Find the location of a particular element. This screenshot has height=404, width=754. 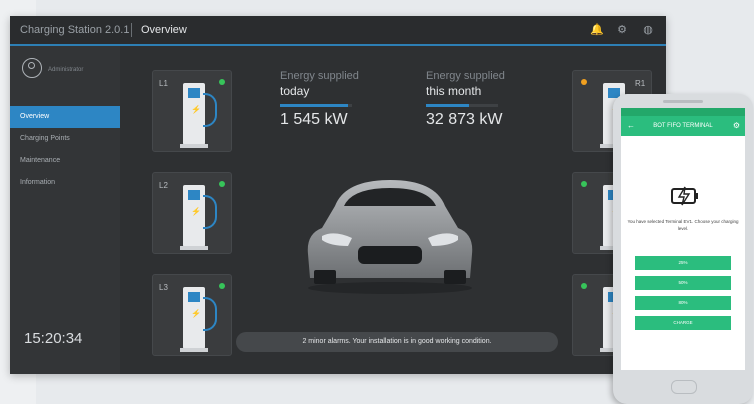

username: Administrator is located at coordinates (66, 70).